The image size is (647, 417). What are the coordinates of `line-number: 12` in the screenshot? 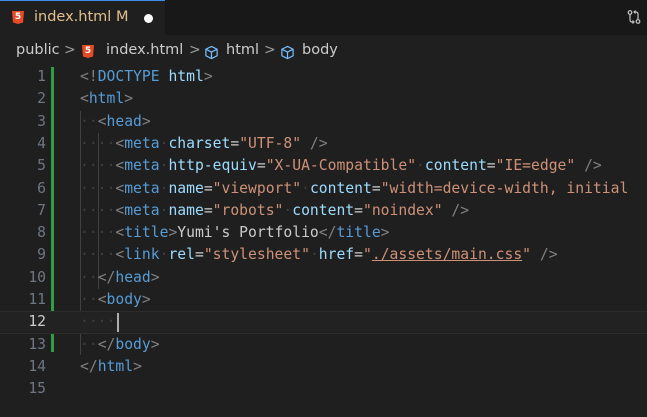 It's located at (37, 322).